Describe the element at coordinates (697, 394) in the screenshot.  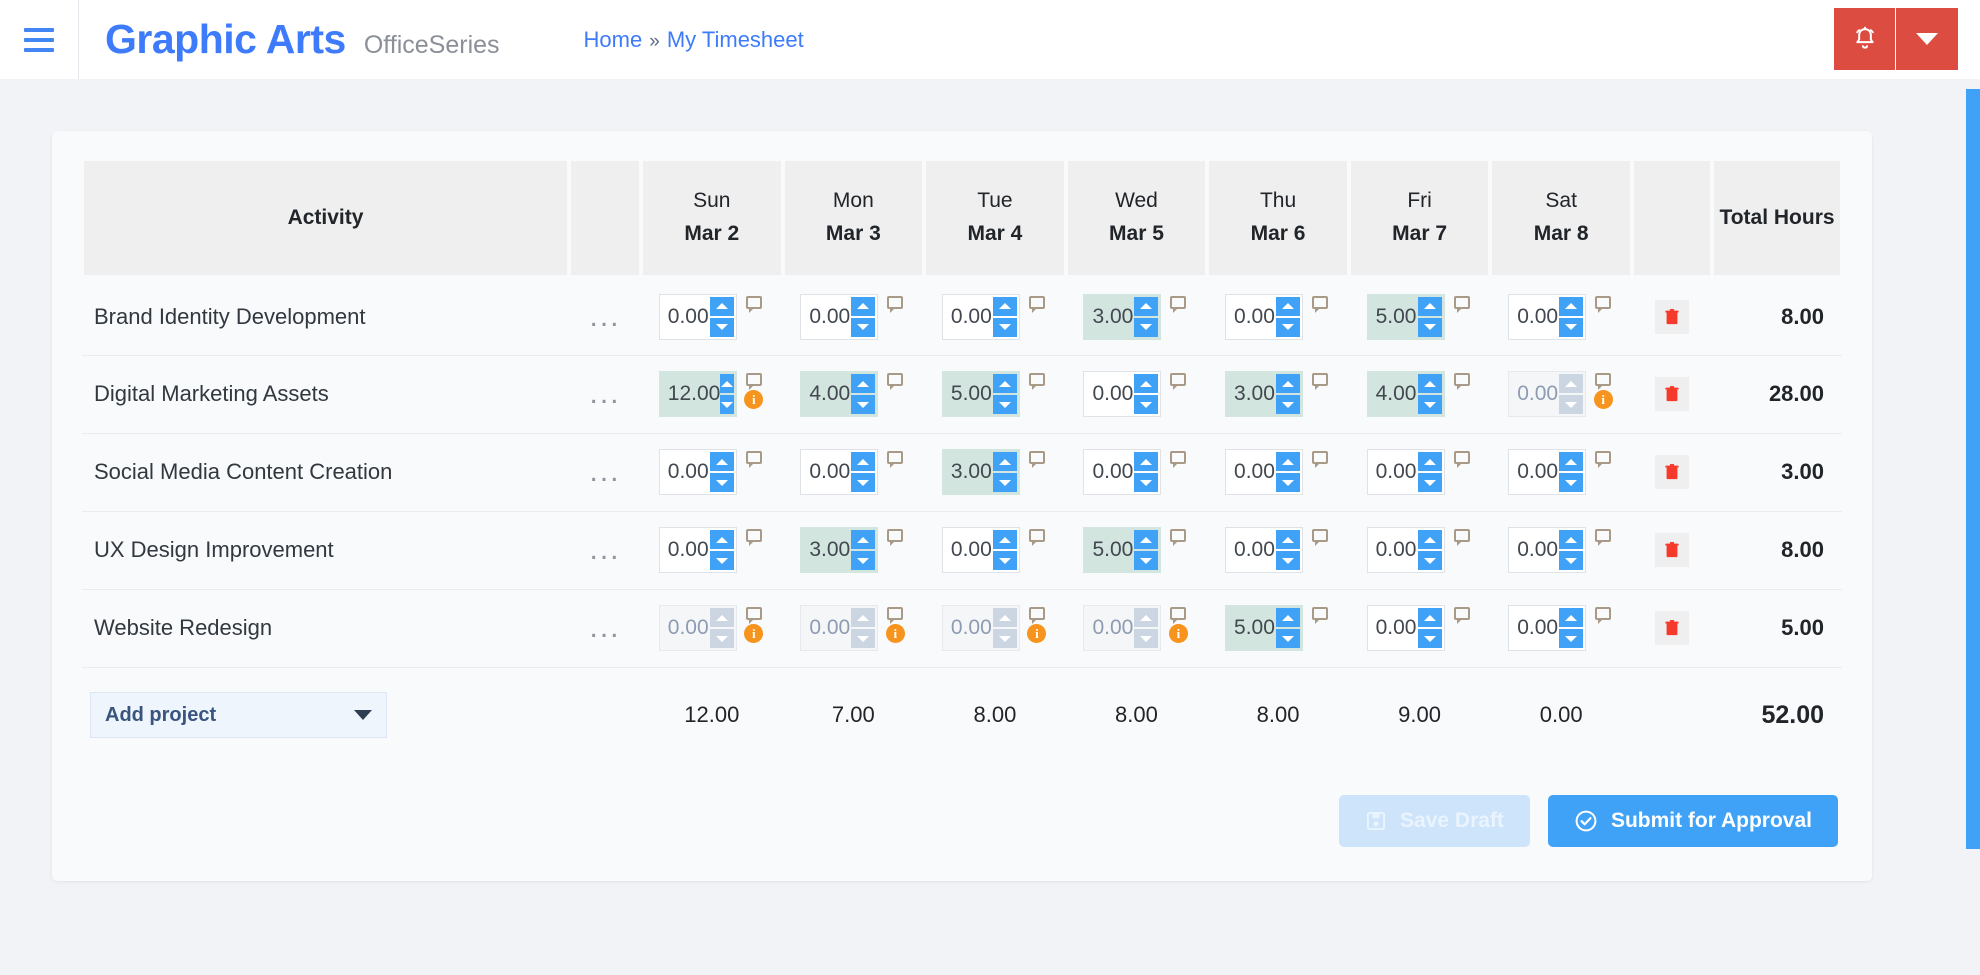
I see `hours-stepper: 12.00` at that location.